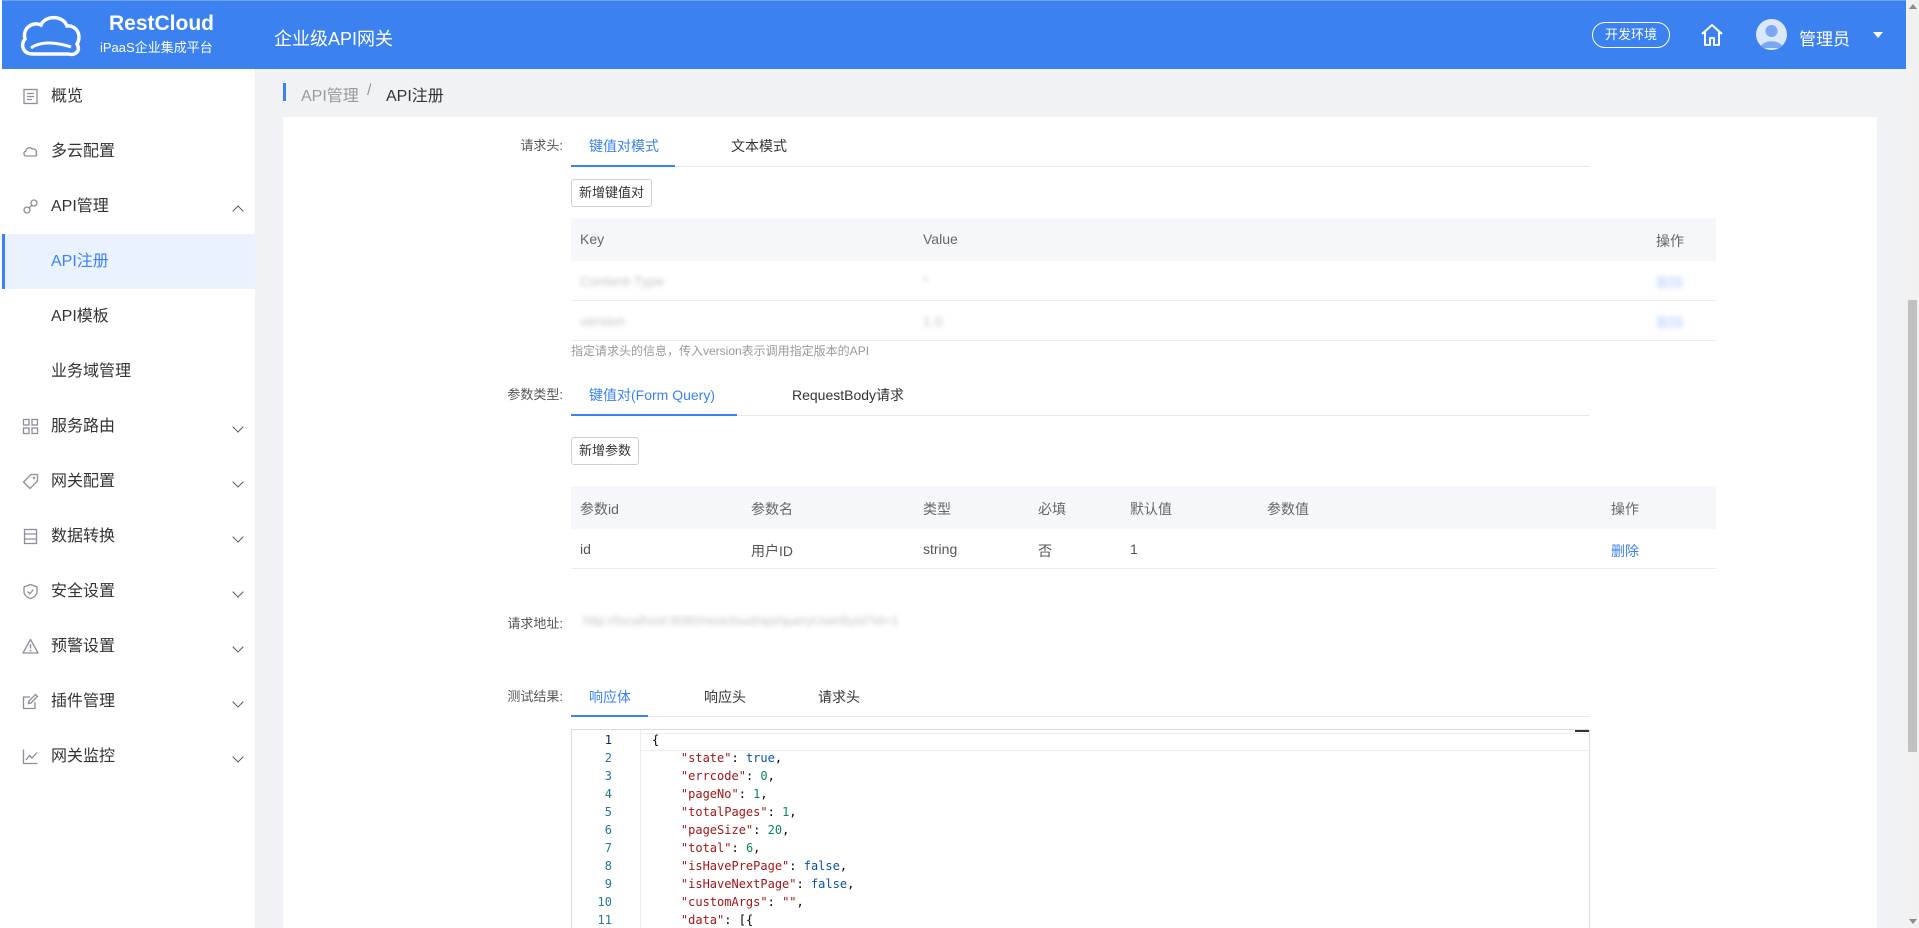 This screenshot has height=928, width=1919. What do you see at coordinates (238, 211) in the screenshot?
I see `chevron-up-icon` at bounding box center [238, 211].